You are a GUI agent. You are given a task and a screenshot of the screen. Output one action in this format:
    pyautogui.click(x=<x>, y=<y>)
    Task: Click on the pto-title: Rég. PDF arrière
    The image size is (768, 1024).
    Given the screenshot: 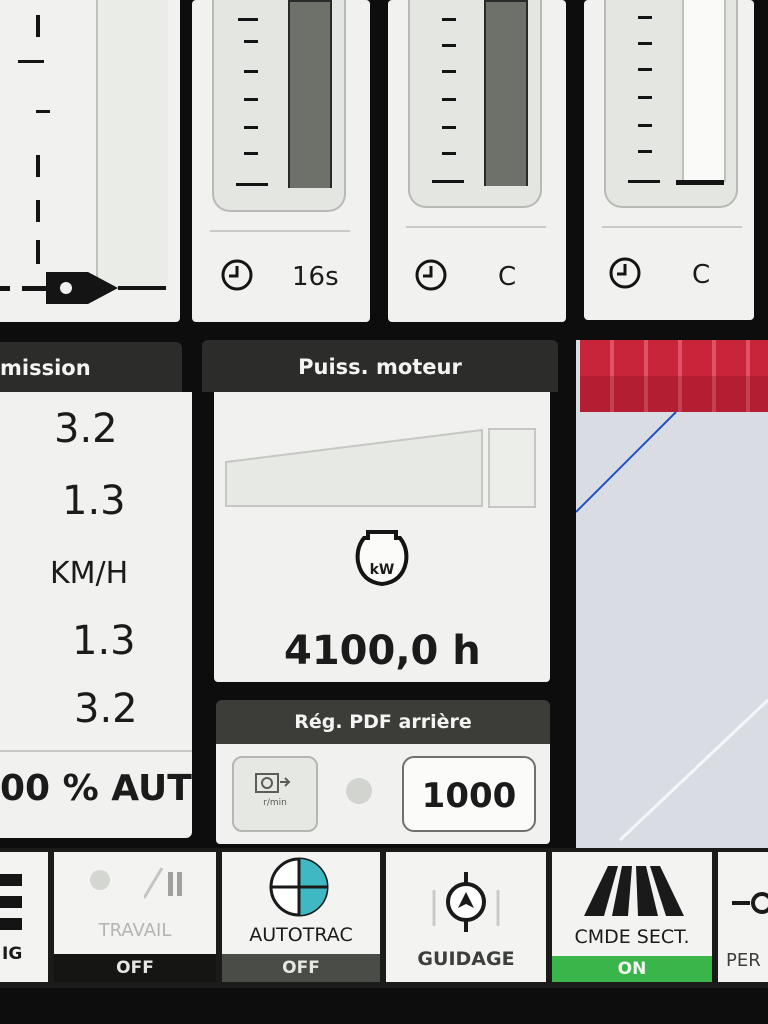 What is the action you would take?
    pyautogui.click(x=383, y=722)
    